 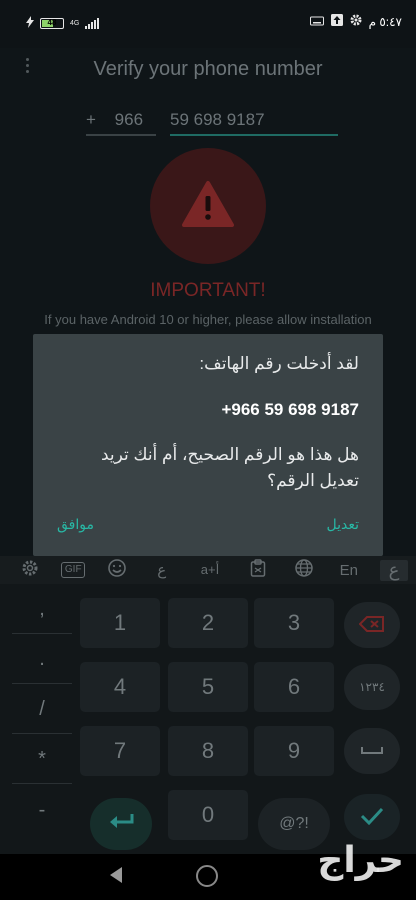 I want to click on status-right: ٥:٤٧ م, so click(x=355, y=21).